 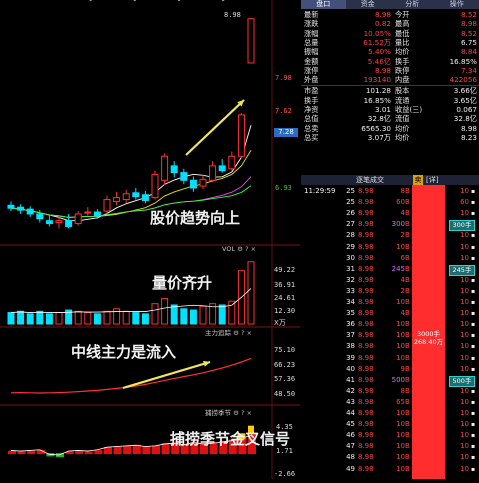 I want to click on tab-analysis: 分析, so click(x=412, y=4).